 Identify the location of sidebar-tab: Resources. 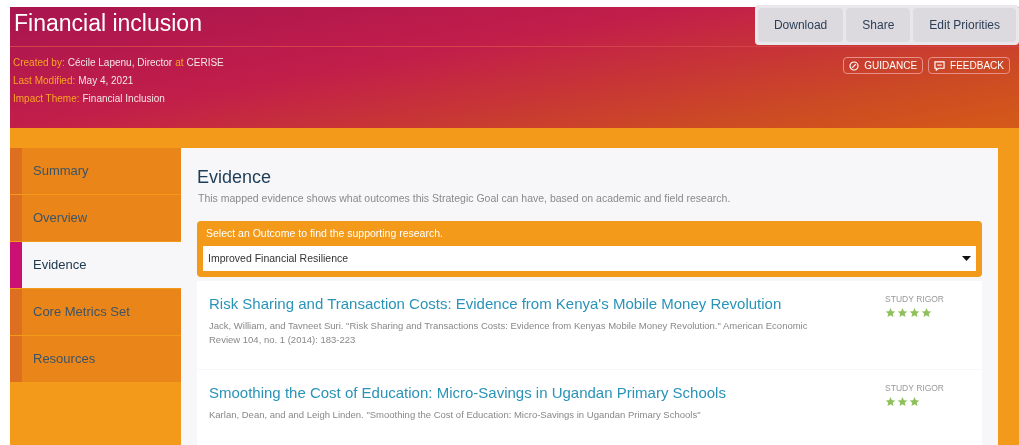
(95, 359).